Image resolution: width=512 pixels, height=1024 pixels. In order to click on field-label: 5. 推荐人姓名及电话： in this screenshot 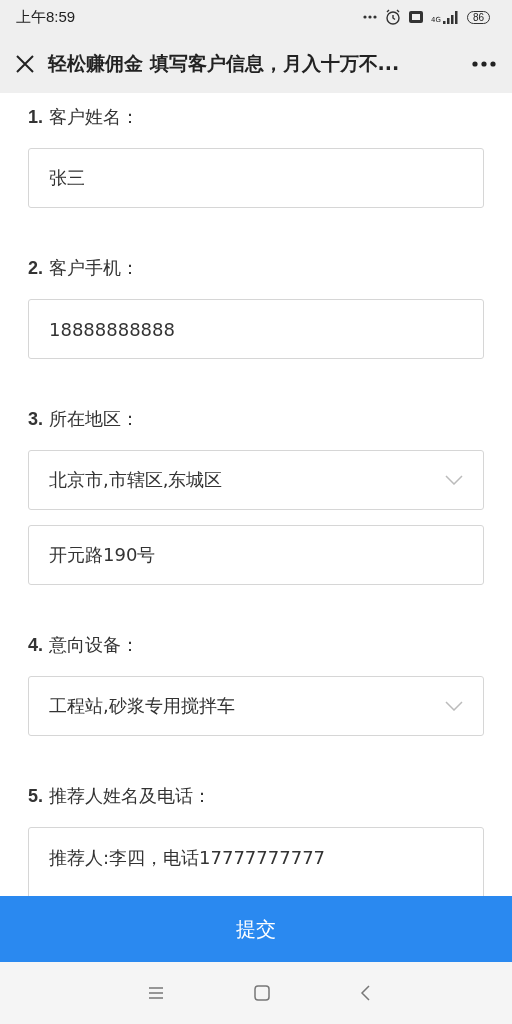, I will do `click(120, 796)`.